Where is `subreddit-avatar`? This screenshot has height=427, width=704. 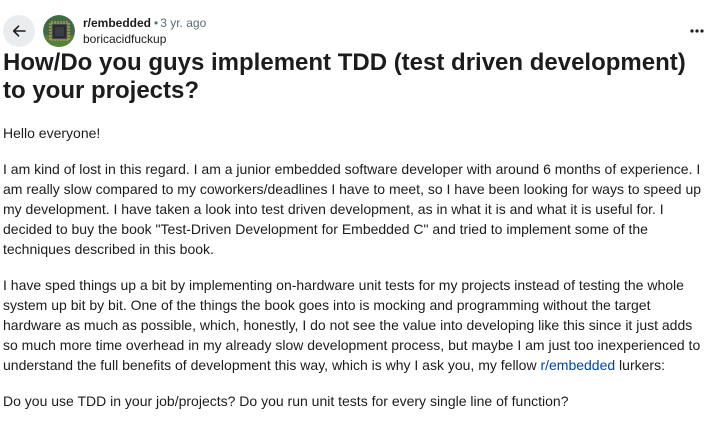
subreddit-avatar is located at coordinates (59, 31).